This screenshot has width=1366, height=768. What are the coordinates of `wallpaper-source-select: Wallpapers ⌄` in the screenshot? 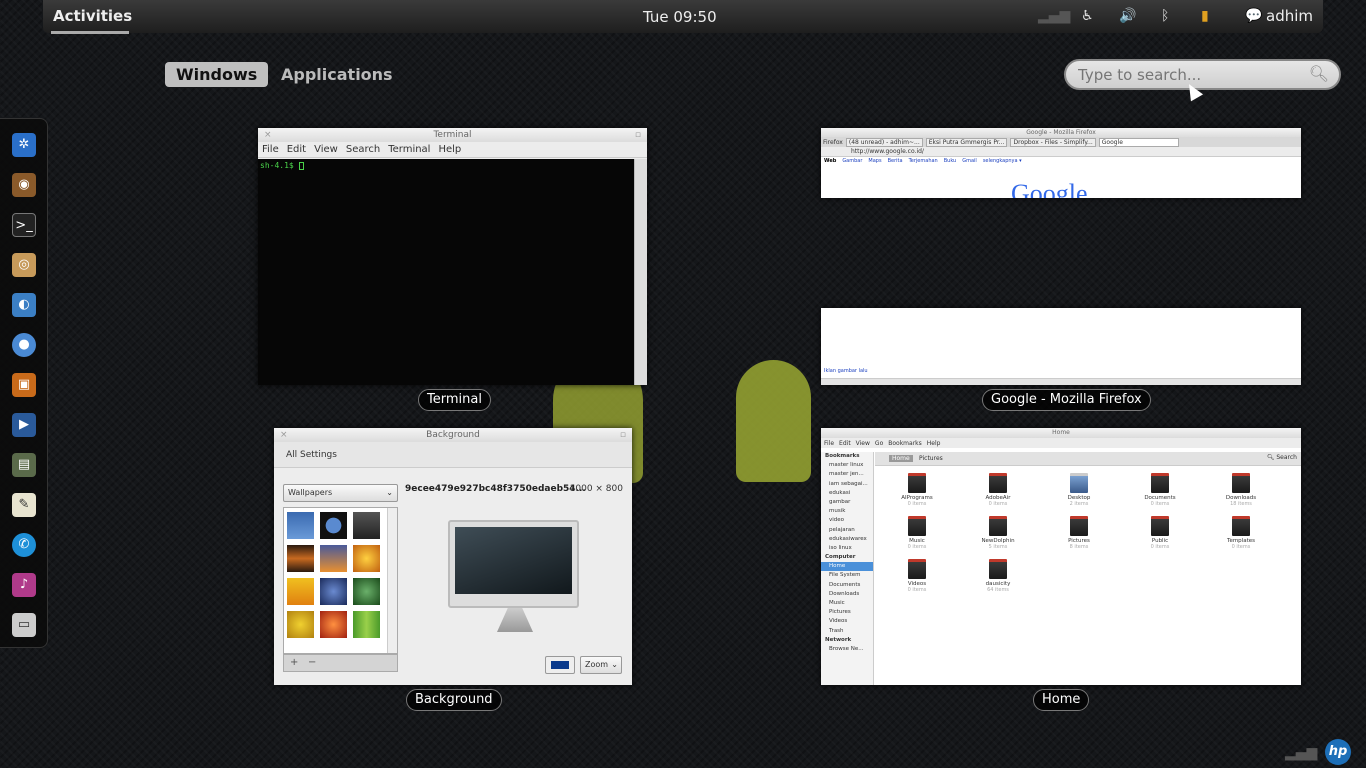 It's located at (340, 493).